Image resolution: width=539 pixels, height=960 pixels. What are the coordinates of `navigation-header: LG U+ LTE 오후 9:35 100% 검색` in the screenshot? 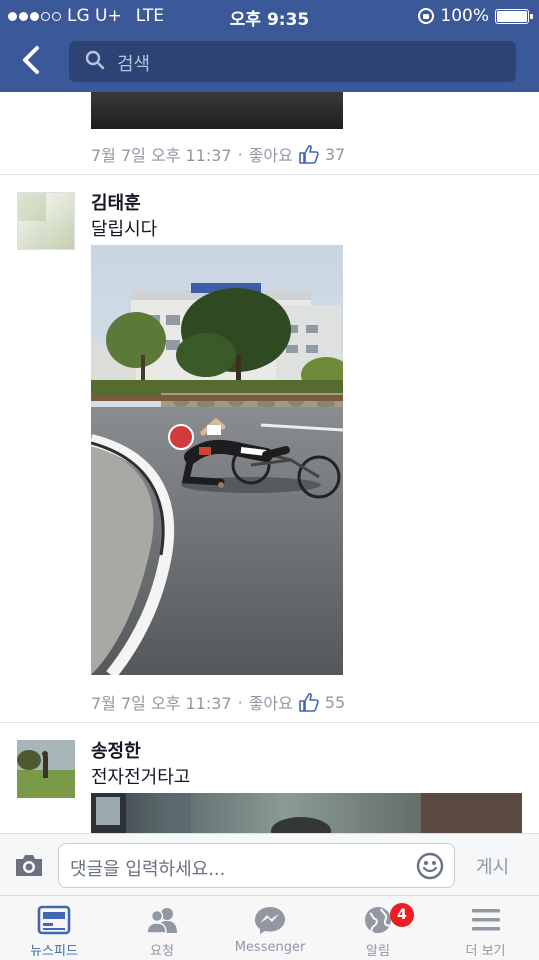 It's located at (269, 46).